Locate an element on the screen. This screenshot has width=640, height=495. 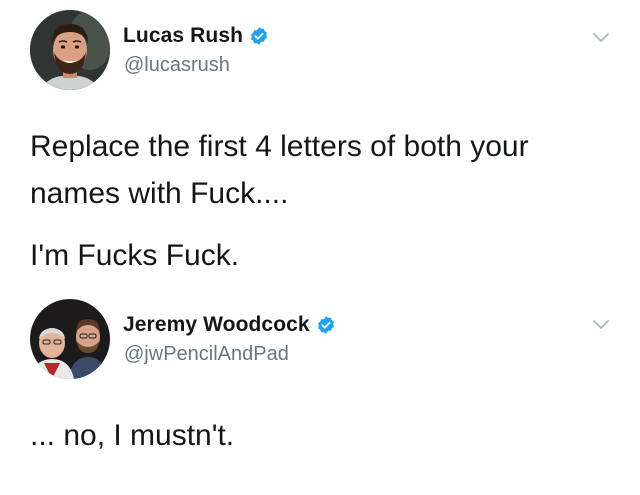
display-name: Jeremy Woodcock is located at coordinates (216, 325).